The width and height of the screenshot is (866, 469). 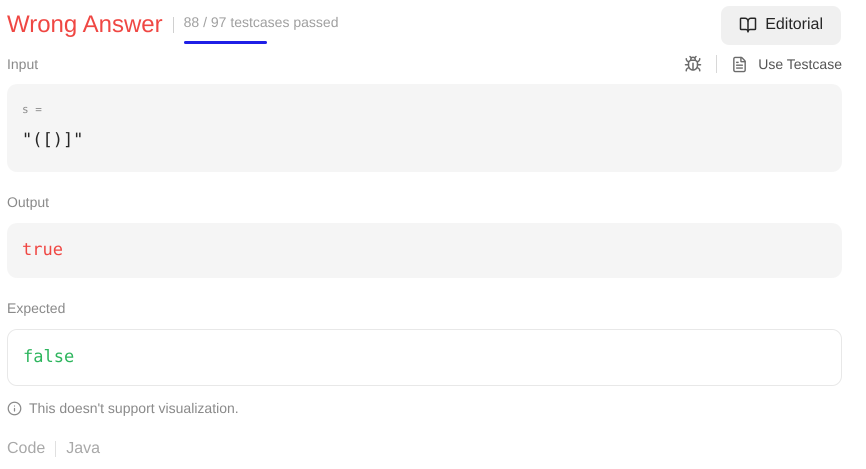 What do you see at coordinates (49, 357) in the screenshot?
I see `value-text: false` at bounding box center [49, 357].